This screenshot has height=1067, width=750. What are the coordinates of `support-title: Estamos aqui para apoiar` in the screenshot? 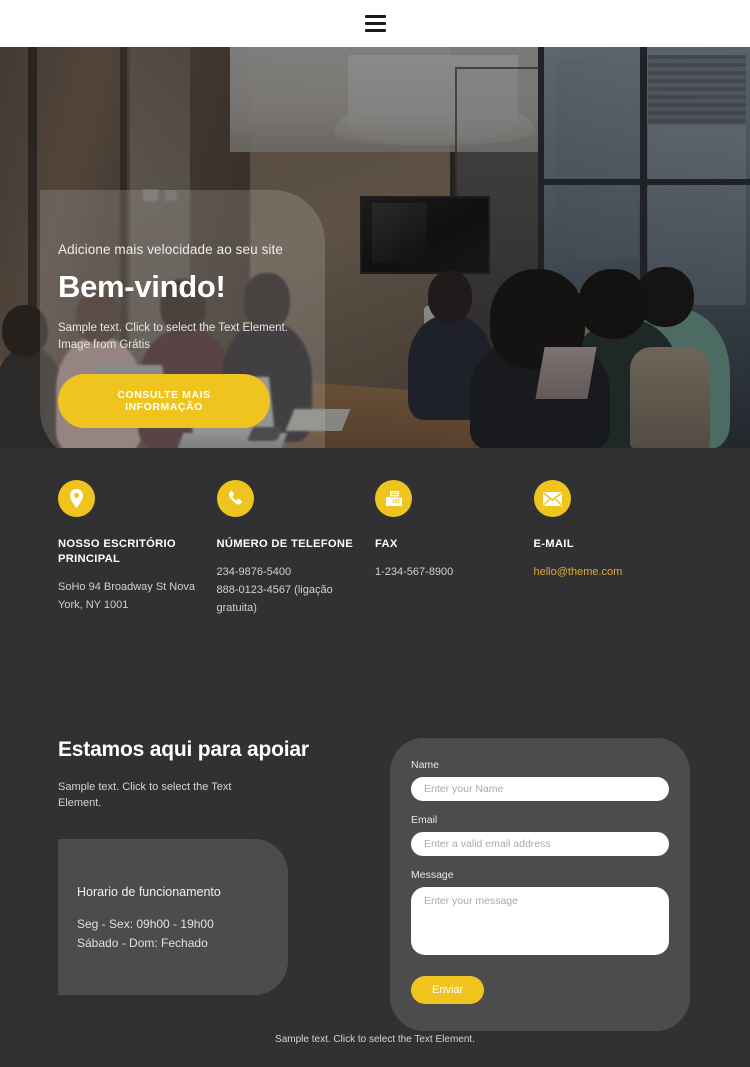 It's located at (183, 749).